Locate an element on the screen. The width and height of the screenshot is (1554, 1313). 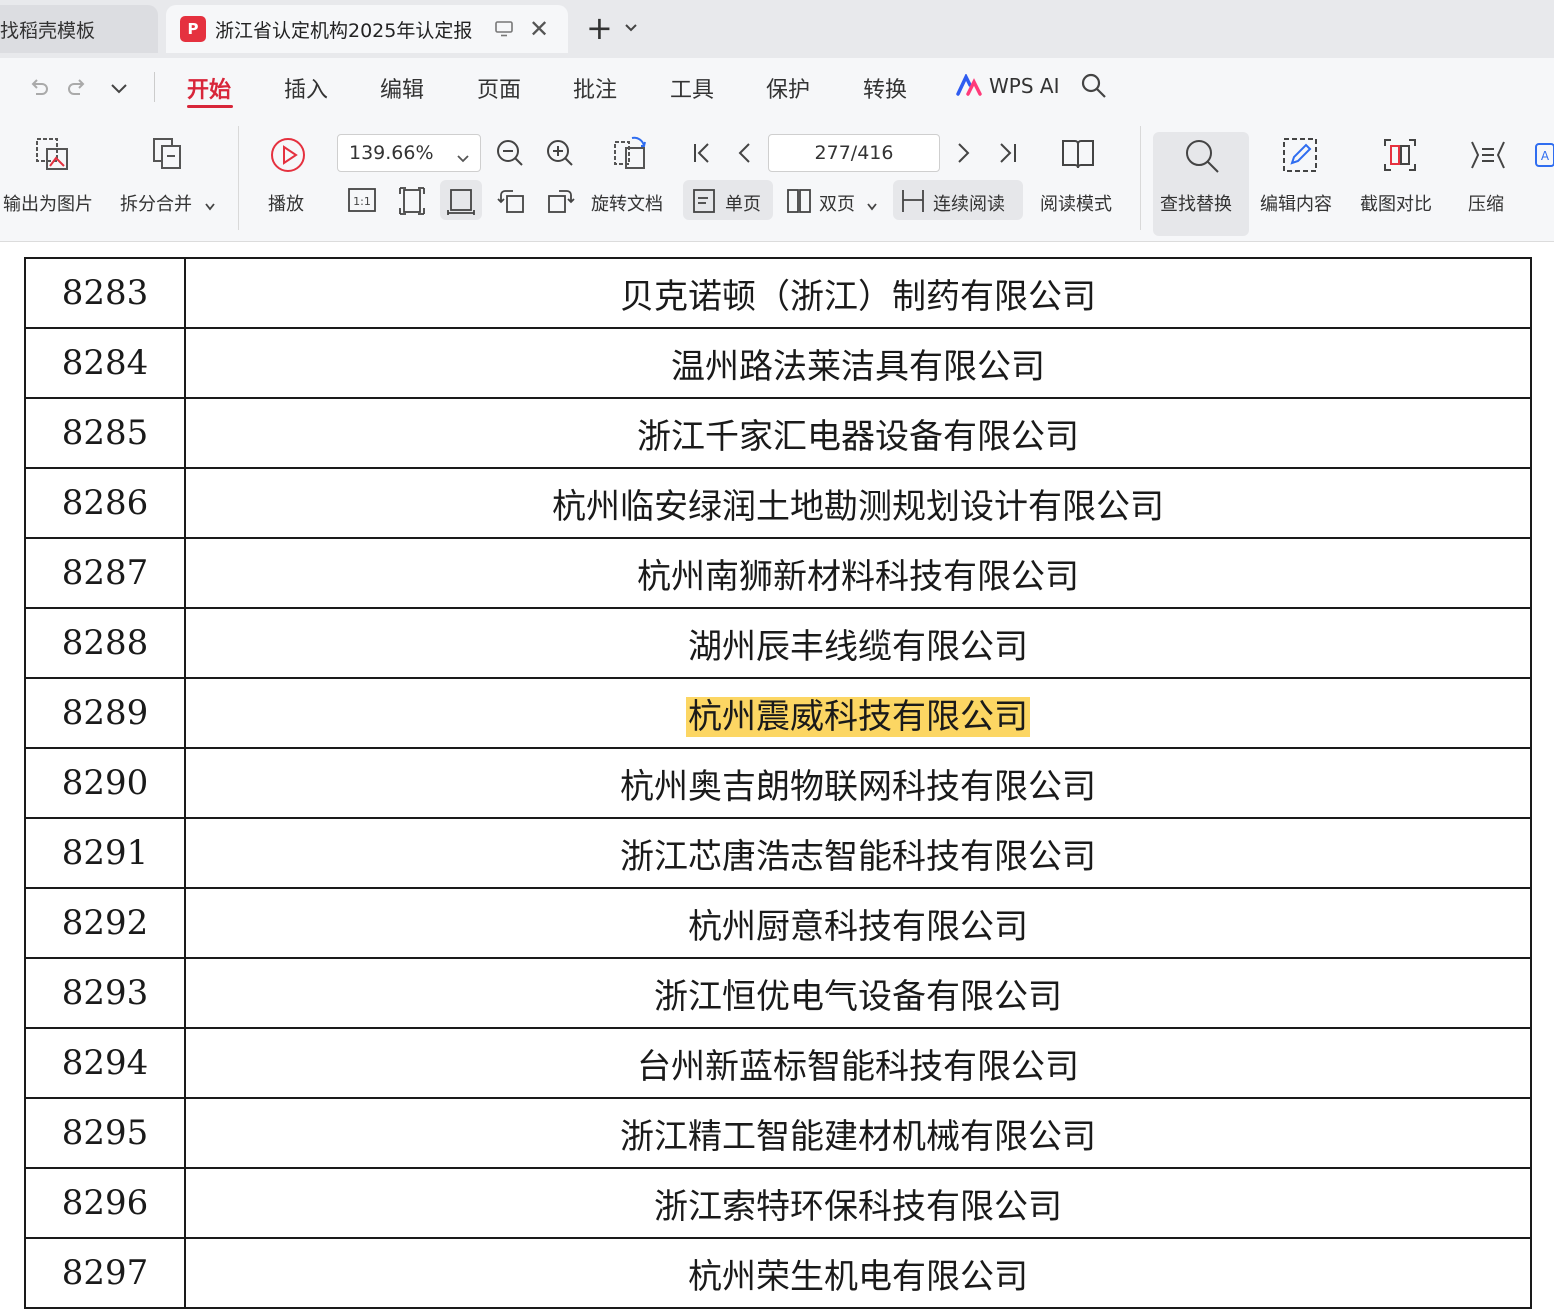
menu-comment: 批注 is located at coordinates (595, 88).